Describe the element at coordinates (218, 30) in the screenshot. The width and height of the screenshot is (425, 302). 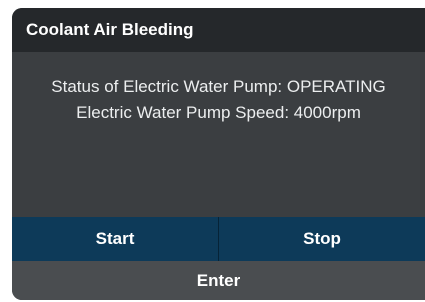
I see `dialog-title-bar: Coolant Air Bleeding` at that location.